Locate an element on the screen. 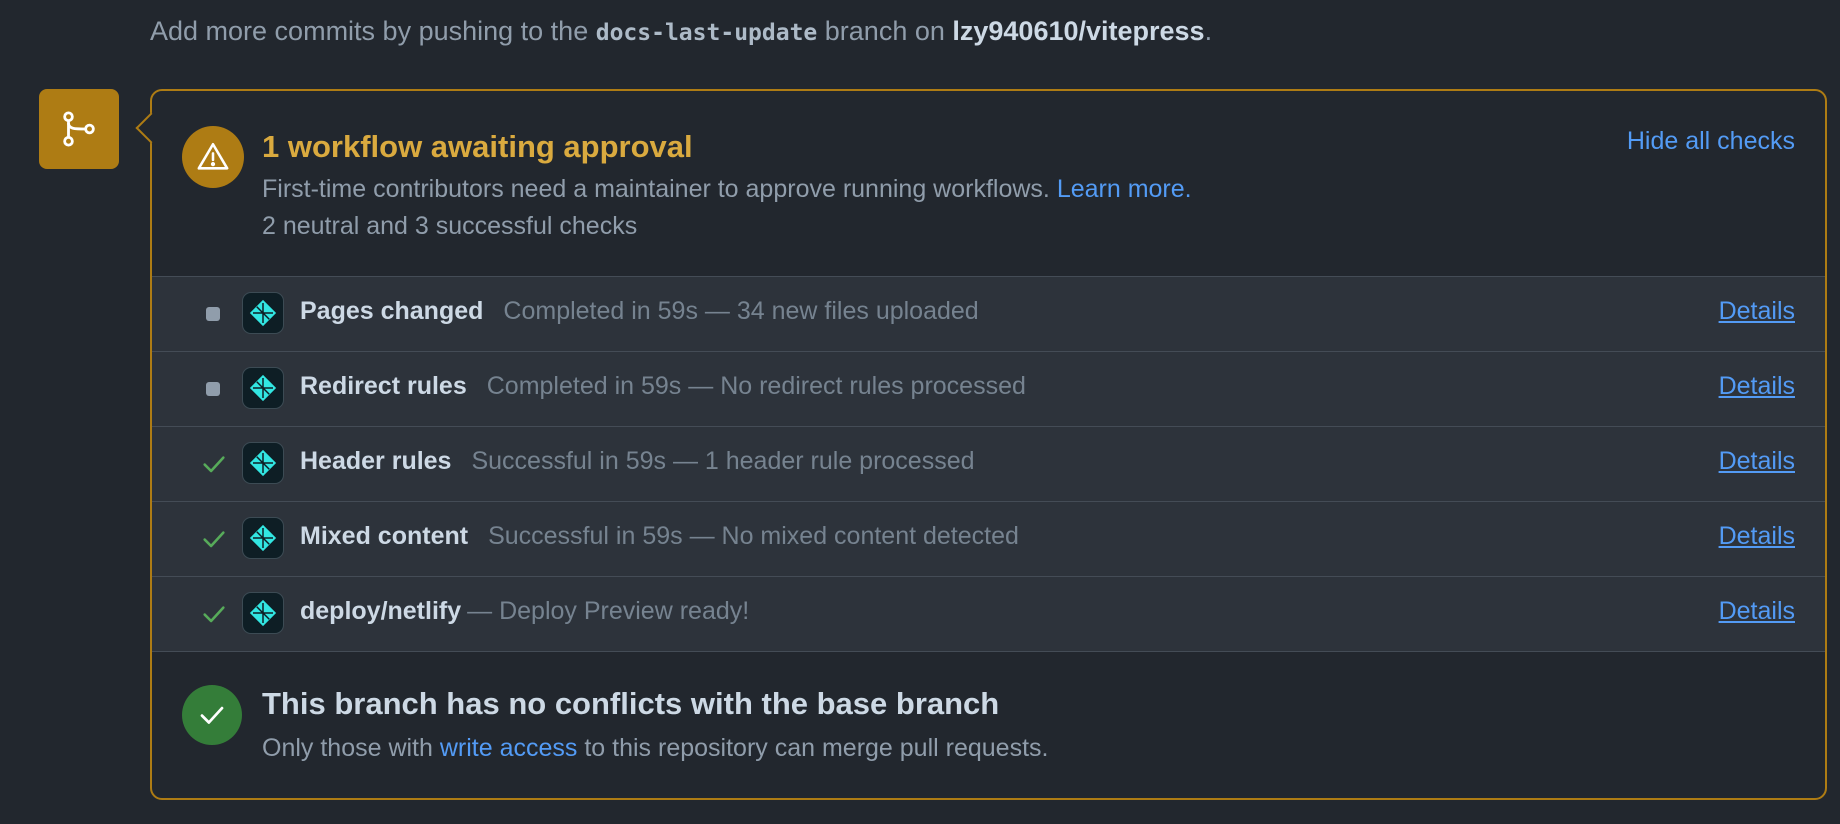  repo-name: lzy940610/vitepress is located at coordinates (1078, 31).